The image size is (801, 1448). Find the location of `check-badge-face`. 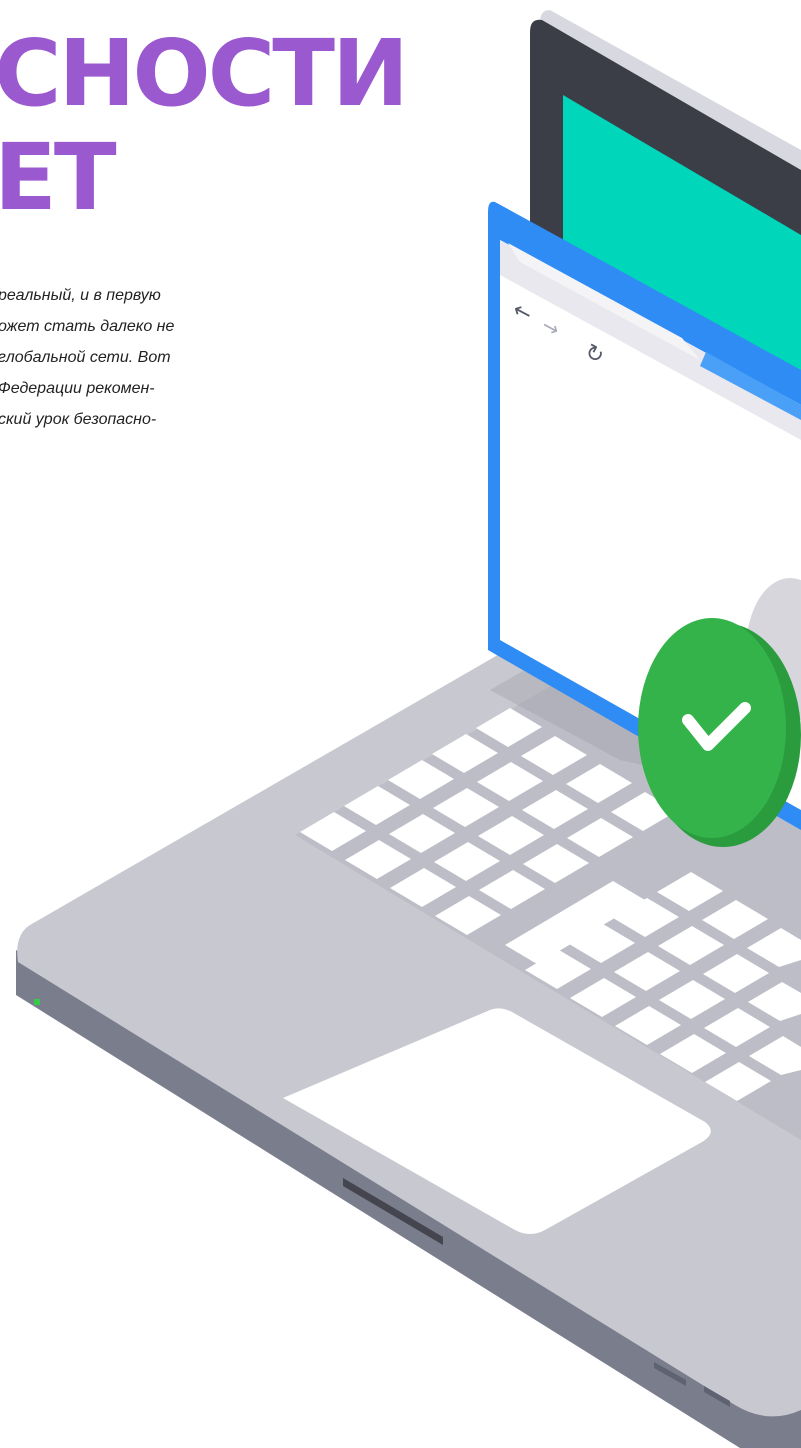

check-badge-face is located at coordinates (712, 728).